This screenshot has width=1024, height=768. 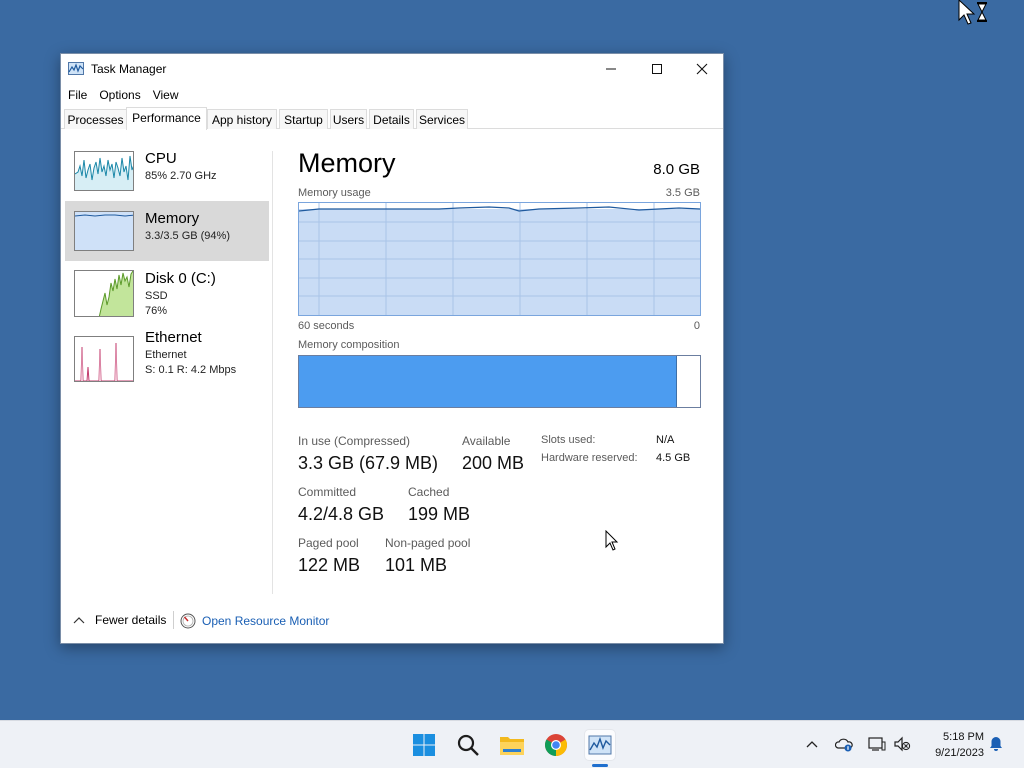 I want to click on close-icon, so click(x=702, y=69).